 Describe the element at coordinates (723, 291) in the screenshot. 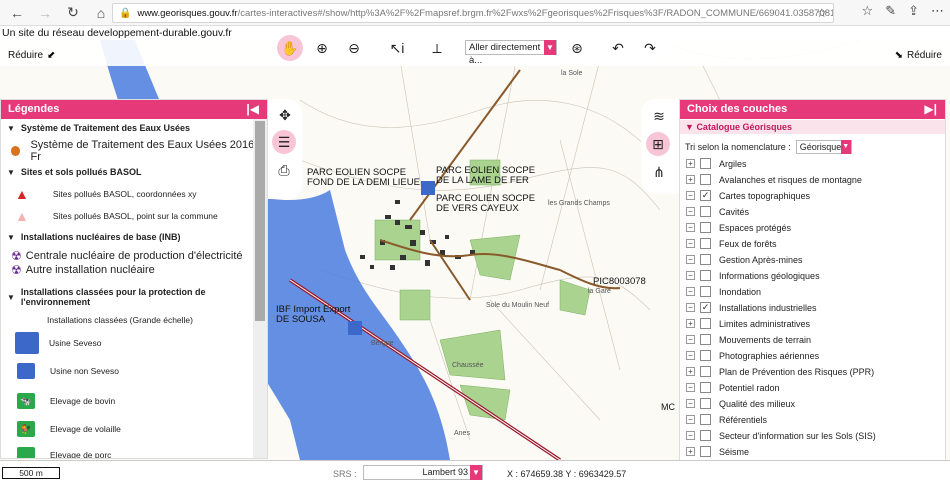

I see `layer-row: − Inondation` at that location.